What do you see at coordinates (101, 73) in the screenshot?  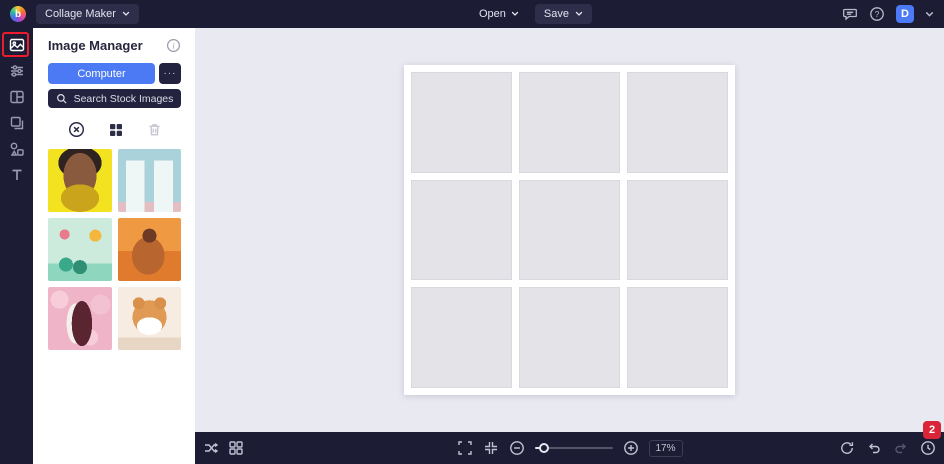 I see `computer-upload-button: Computer` at bounding box center [101, 73].